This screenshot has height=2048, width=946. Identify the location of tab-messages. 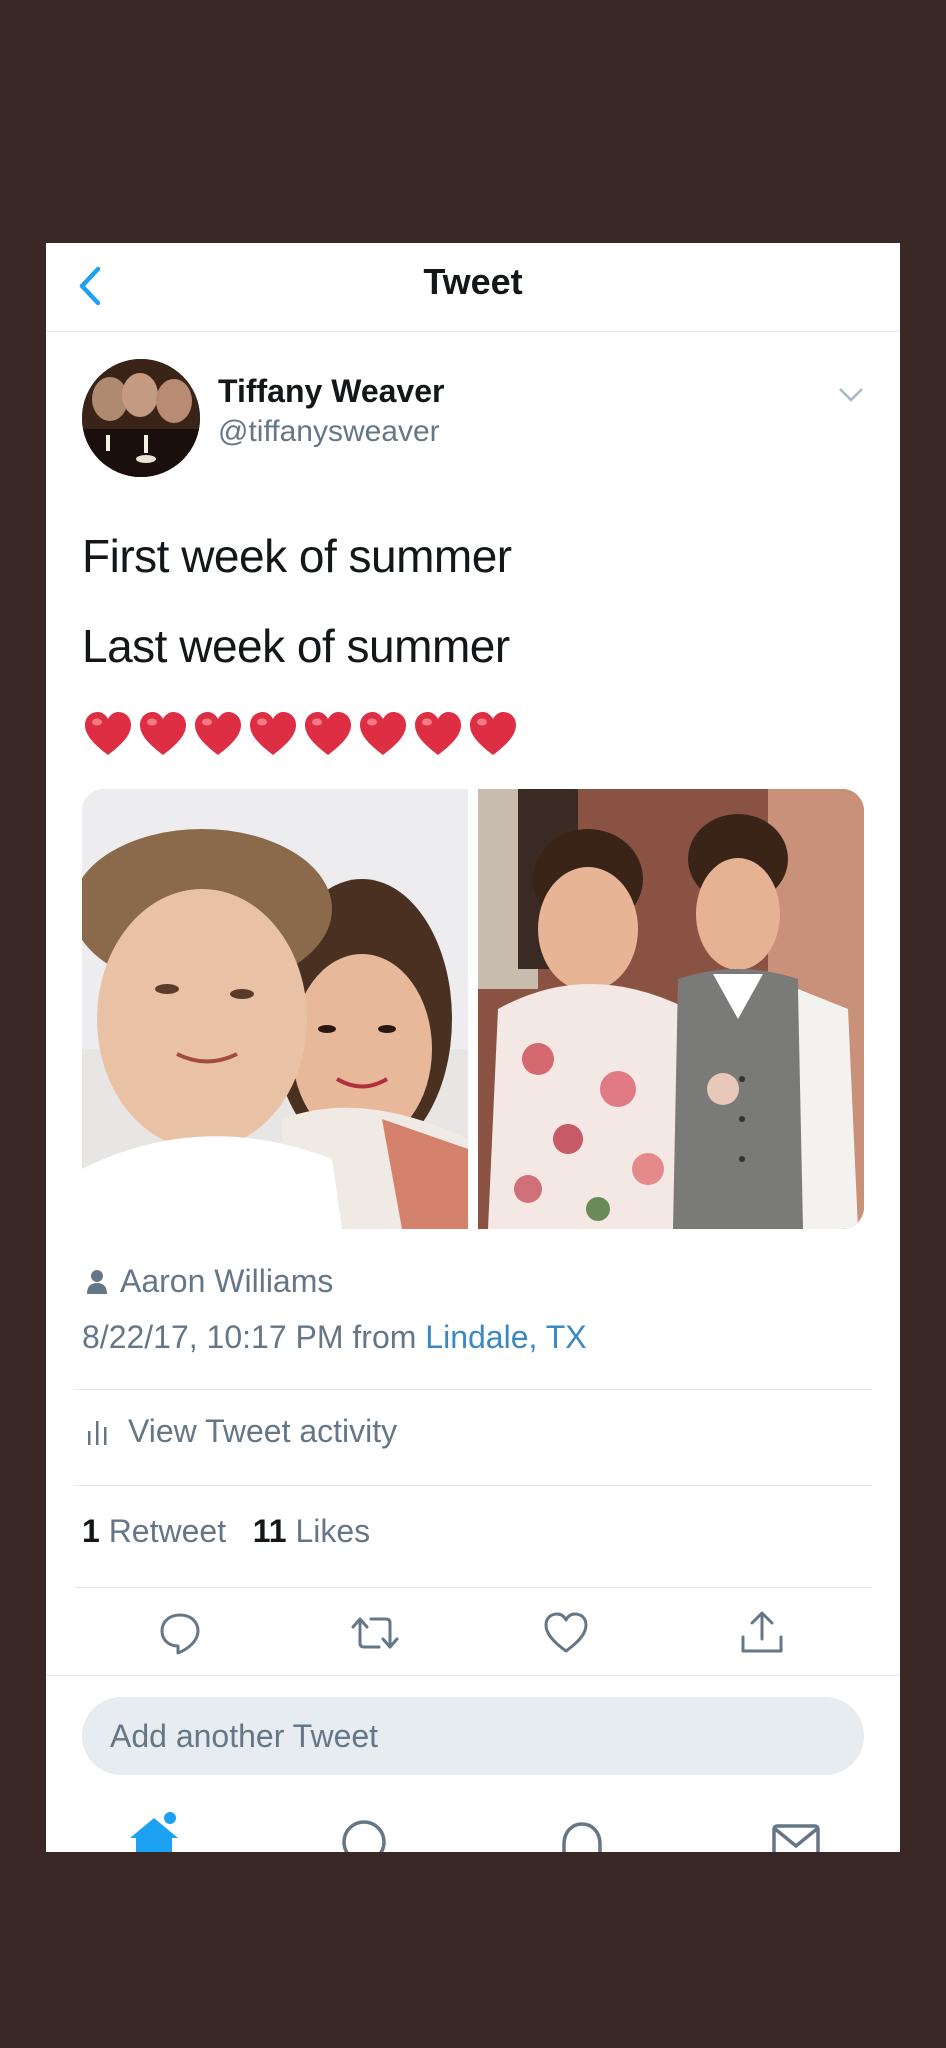
(796, 1830).